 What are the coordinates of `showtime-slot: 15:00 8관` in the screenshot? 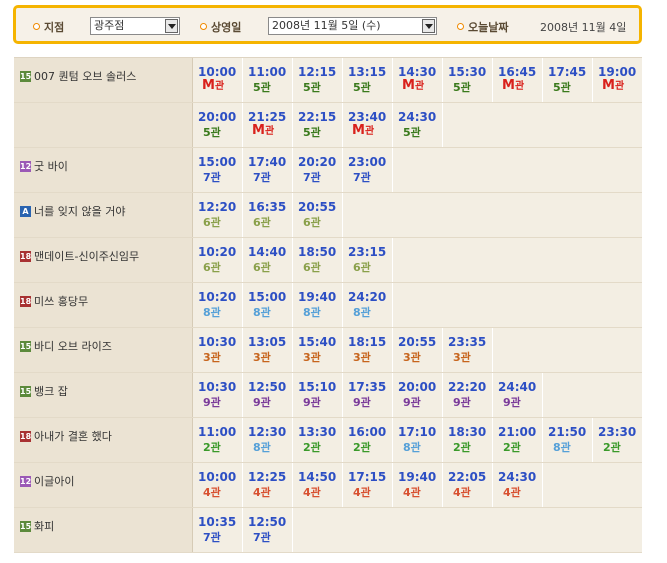 It's located at (268, 305).